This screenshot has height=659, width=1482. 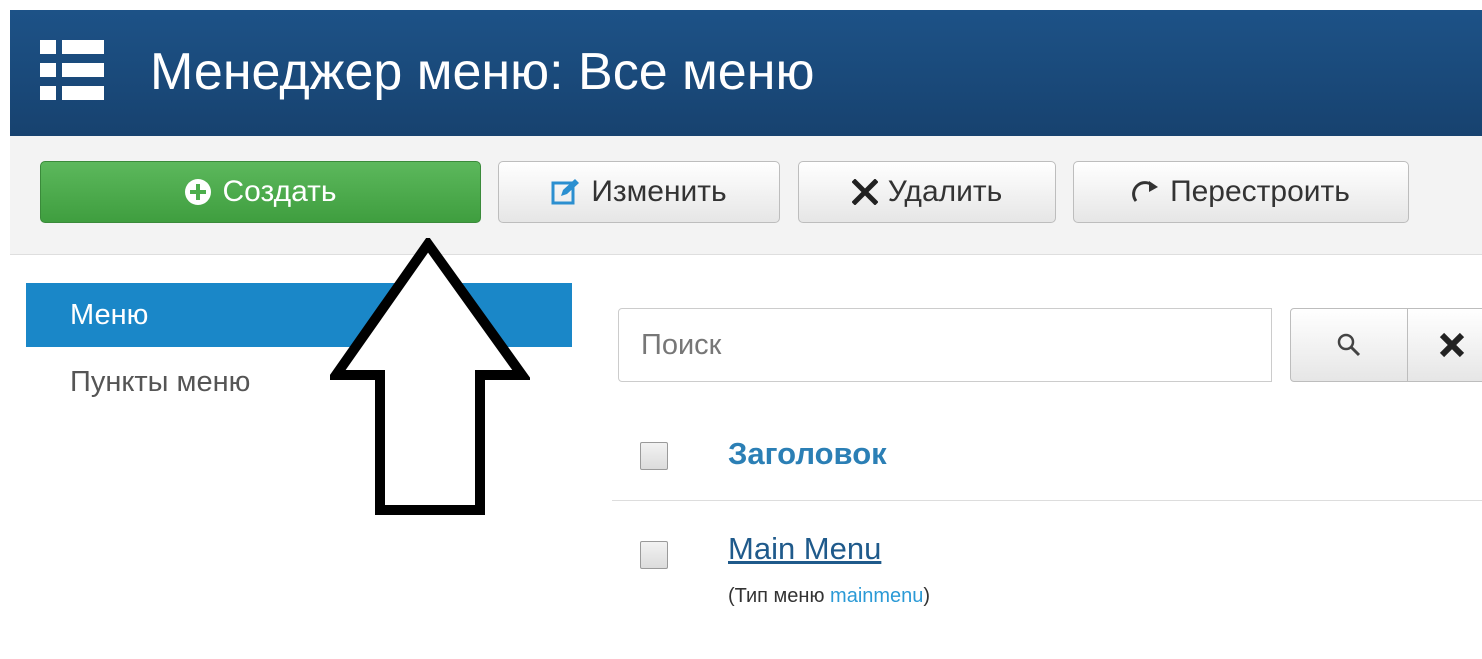 What do you see at coordinates (945, 345) in the screenshot?
I see `search-input` at bounding box center [945, 345].